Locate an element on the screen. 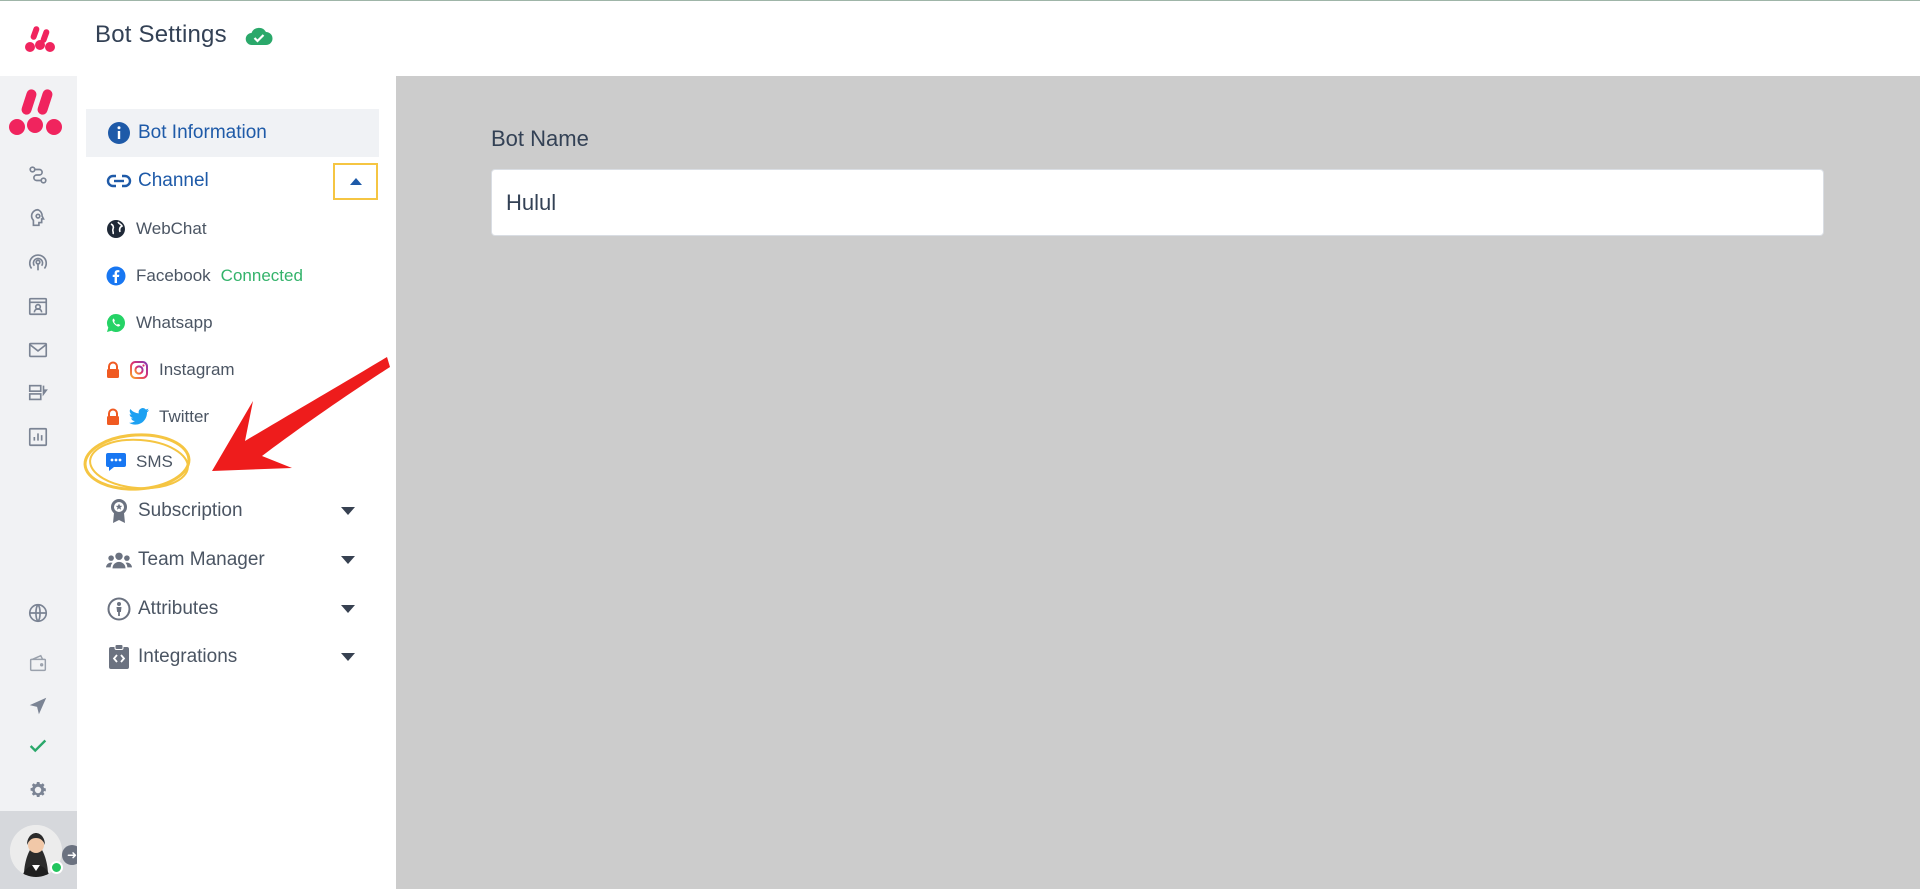 The height and width of the screenshot is (889, 1920). brand-logo-small is located at coordinates (38, 38).